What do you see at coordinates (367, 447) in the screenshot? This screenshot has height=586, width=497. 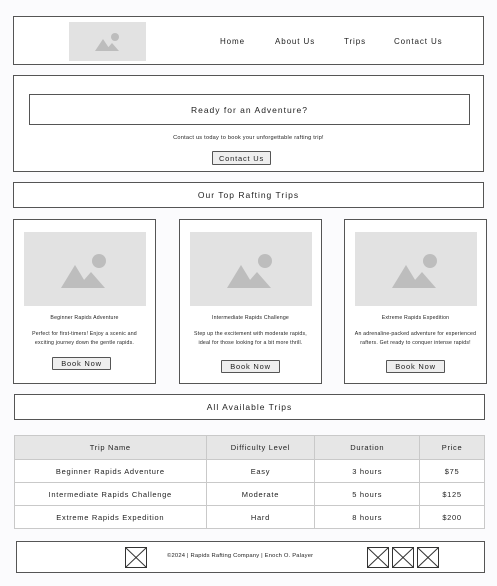 I see `column-header: Duration` at bounding box center [367, 447].